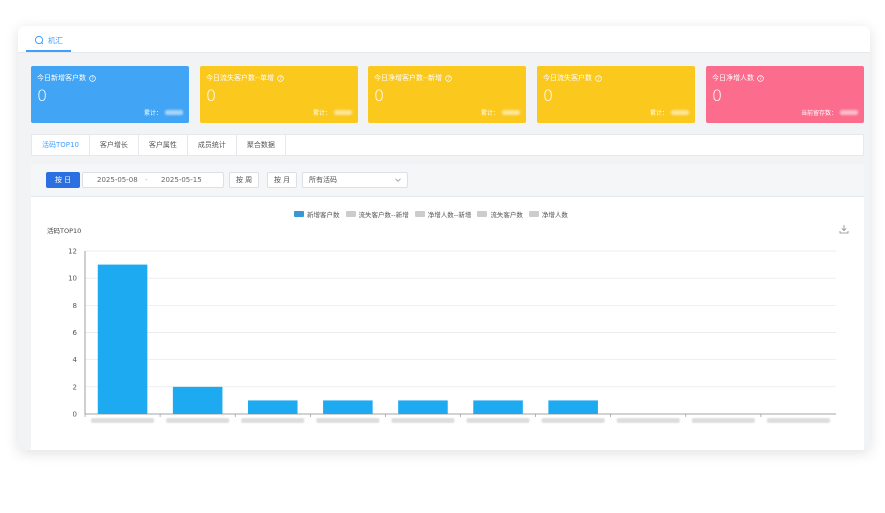 This screenshot has width=885, height=513. Describe the element at coordinates (279, 94) in the screenshot. I see `stat-card-lost-new: 今日流失客户数--单增 ? 0 累计：` at that location.